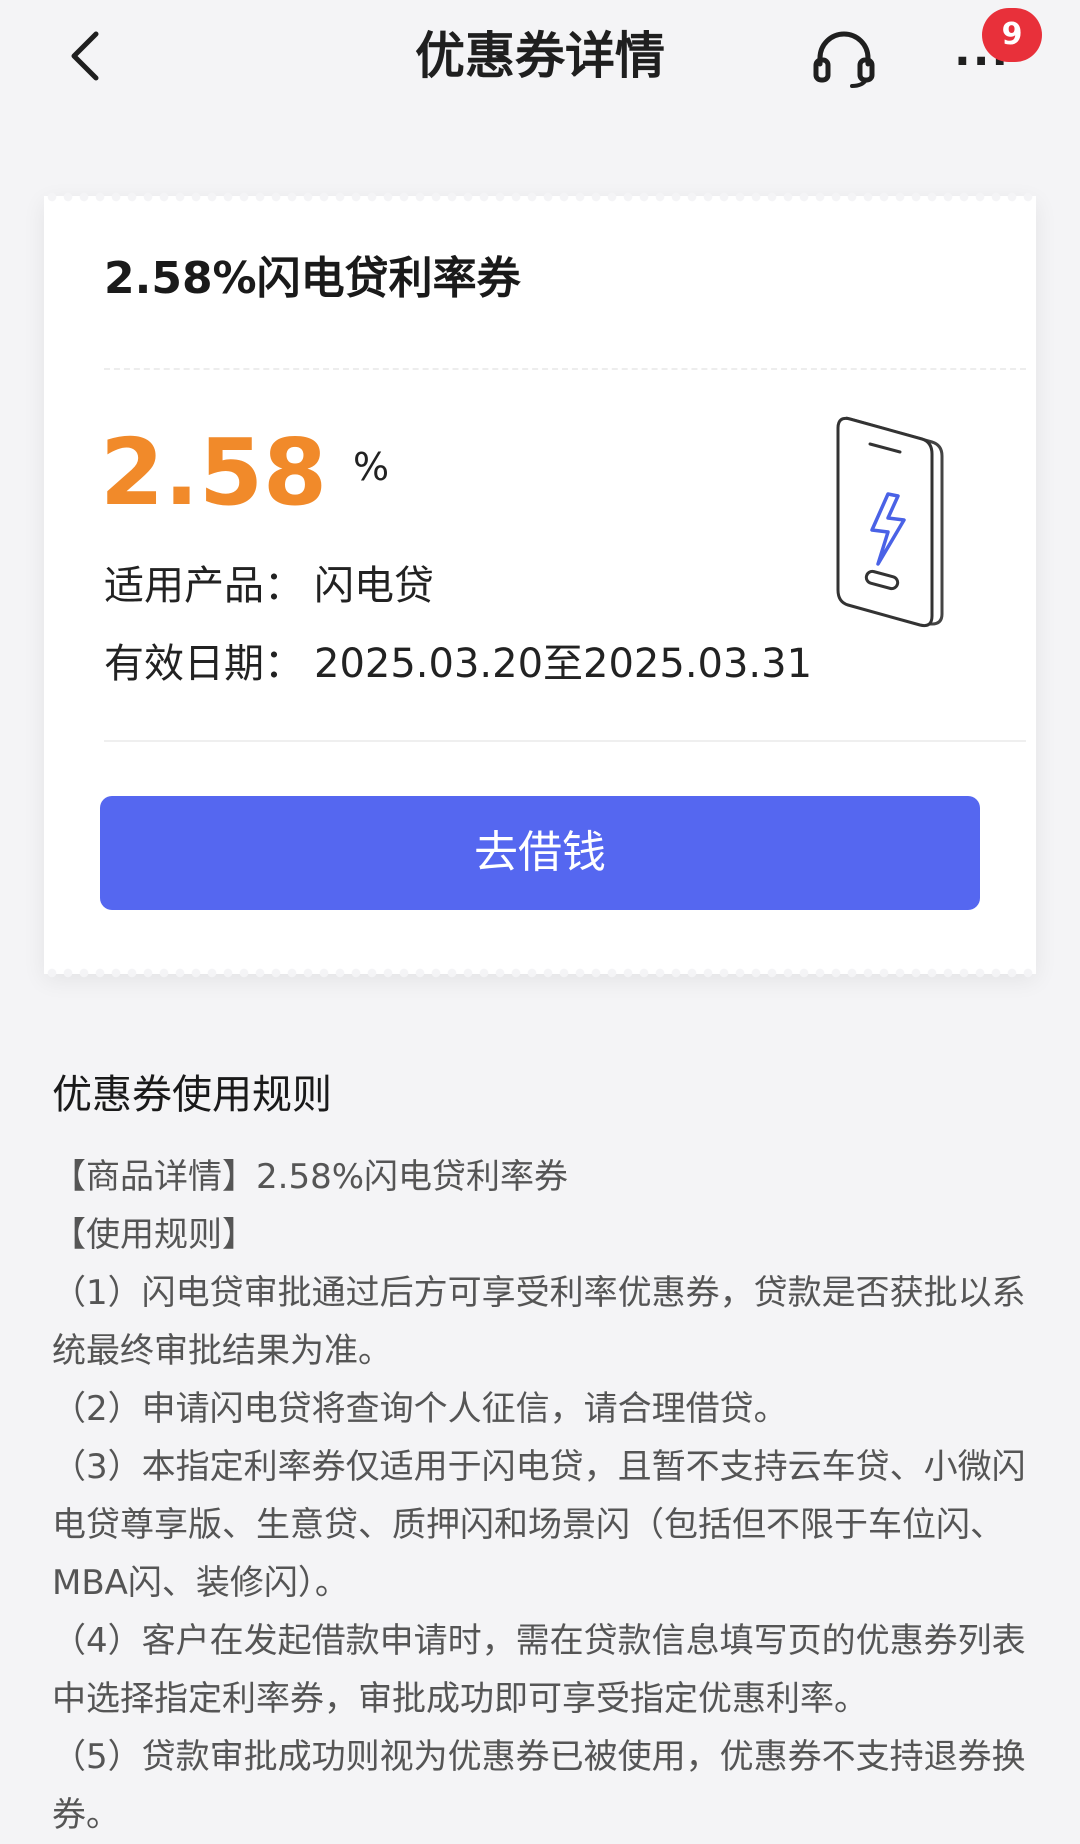 This screenshot has width=1080, height=1844. What do you see at coordinates (312, 278) in the screenshot?
I see `coupon-title: 2.58%闪电贷利率券` at bounding box center [312, 278].